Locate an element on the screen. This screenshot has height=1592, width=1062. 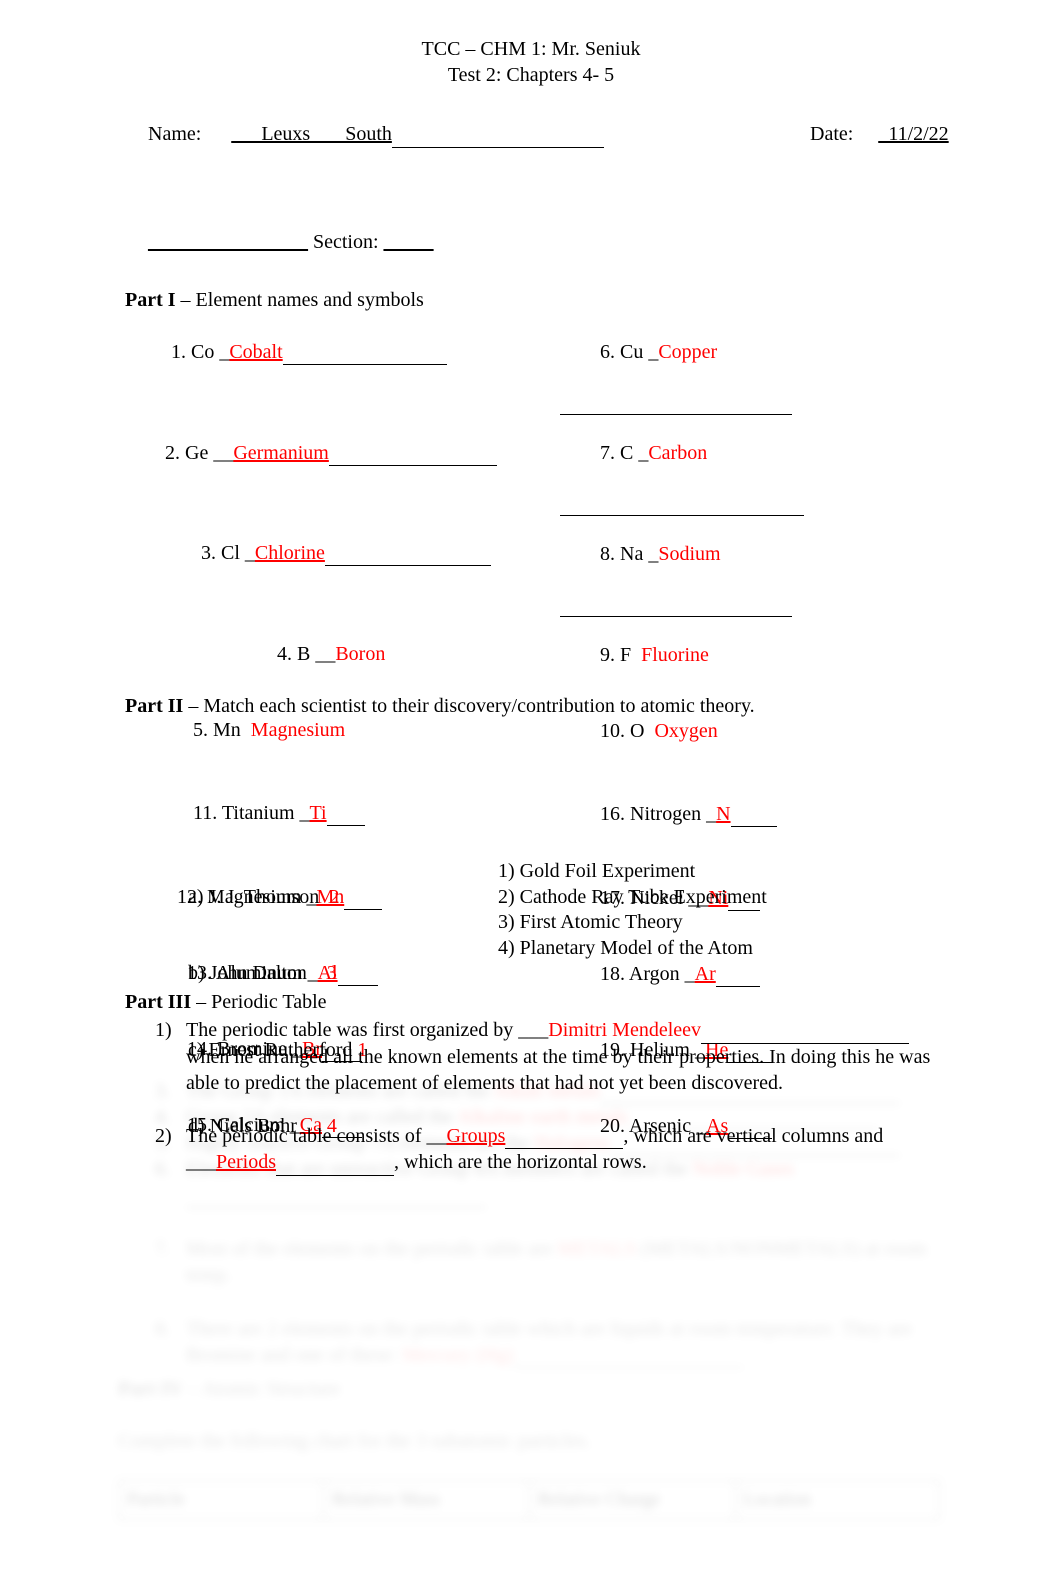
element-item-1: 1. Co _Cobalt is located at coordinates (340, 352).